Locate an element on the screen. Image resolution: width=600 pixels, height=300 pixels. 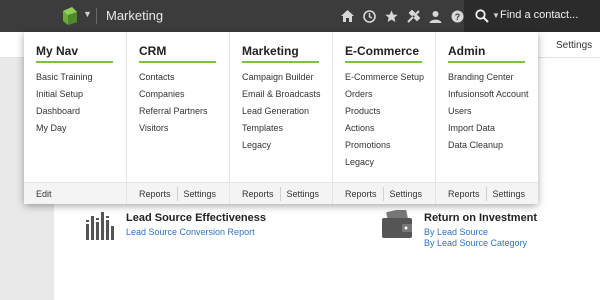
menu-item-users: Users is located at coordinates (488, 111).